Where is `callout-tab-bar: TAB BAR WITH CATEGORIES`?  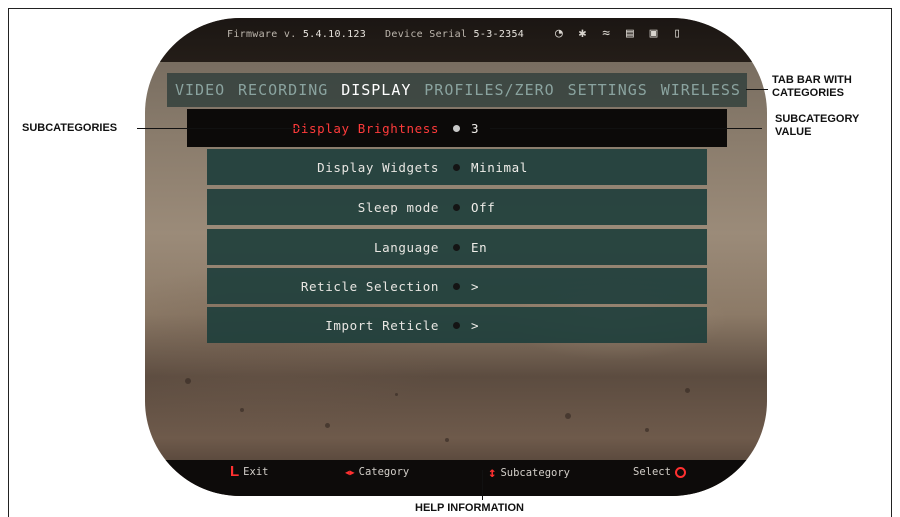
callout-tab-bar: TAB BAR WITH CATEGORIES is located at coordinates (812, 87).